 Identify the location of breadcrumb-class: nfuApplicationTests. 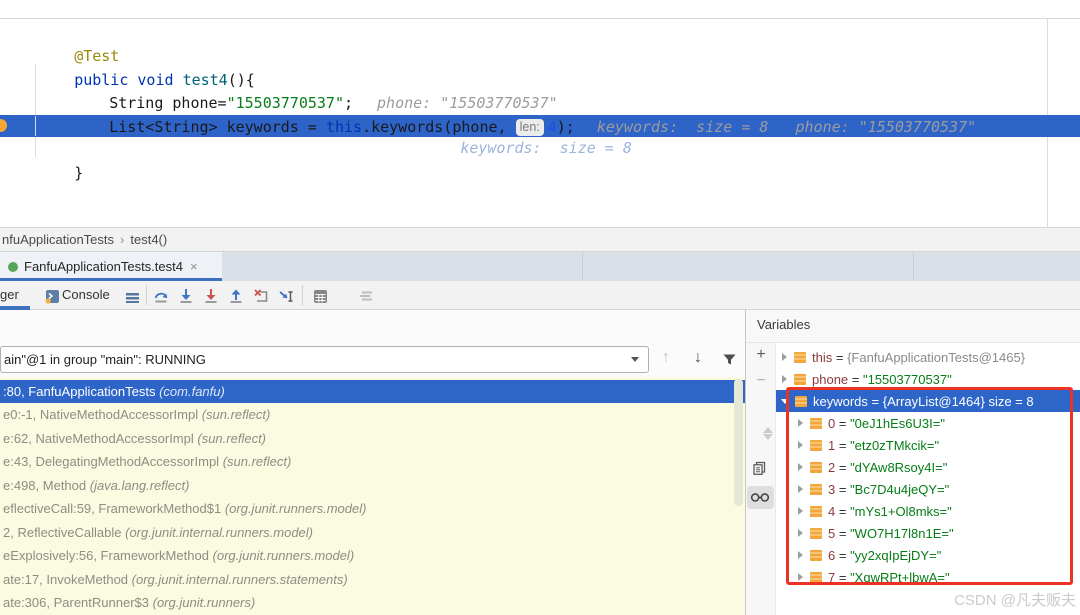
(58, 239).